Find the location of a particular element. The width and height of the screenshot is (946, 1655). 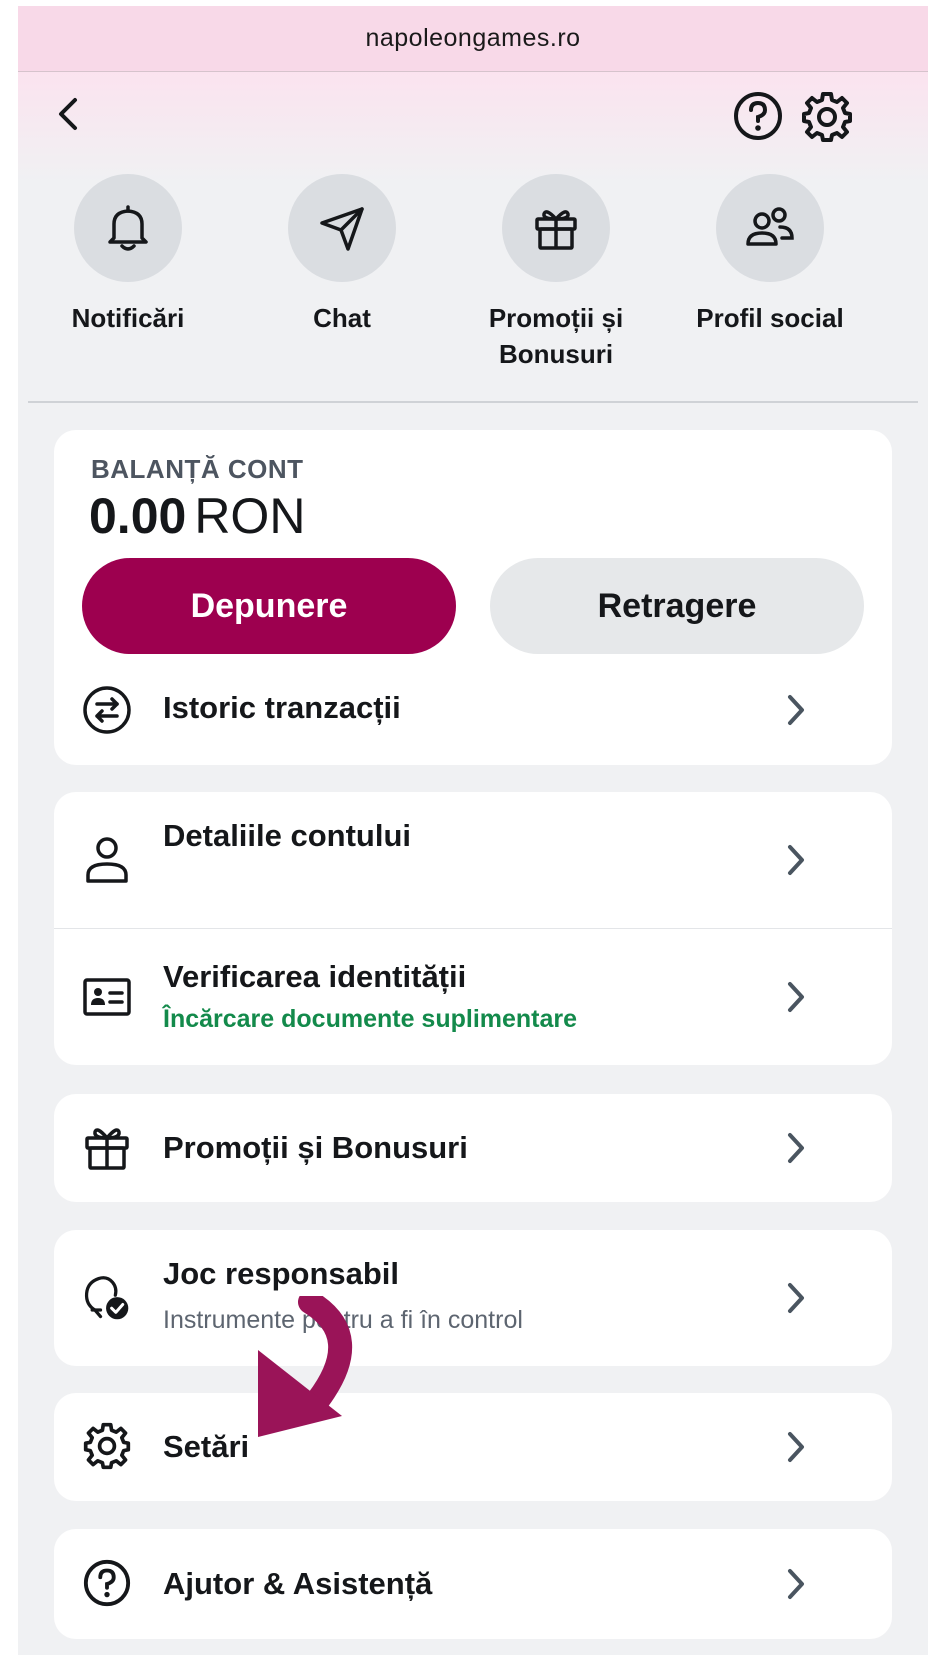

help-card: Ajutor & Asistență is located at coordinates (473, 1584).